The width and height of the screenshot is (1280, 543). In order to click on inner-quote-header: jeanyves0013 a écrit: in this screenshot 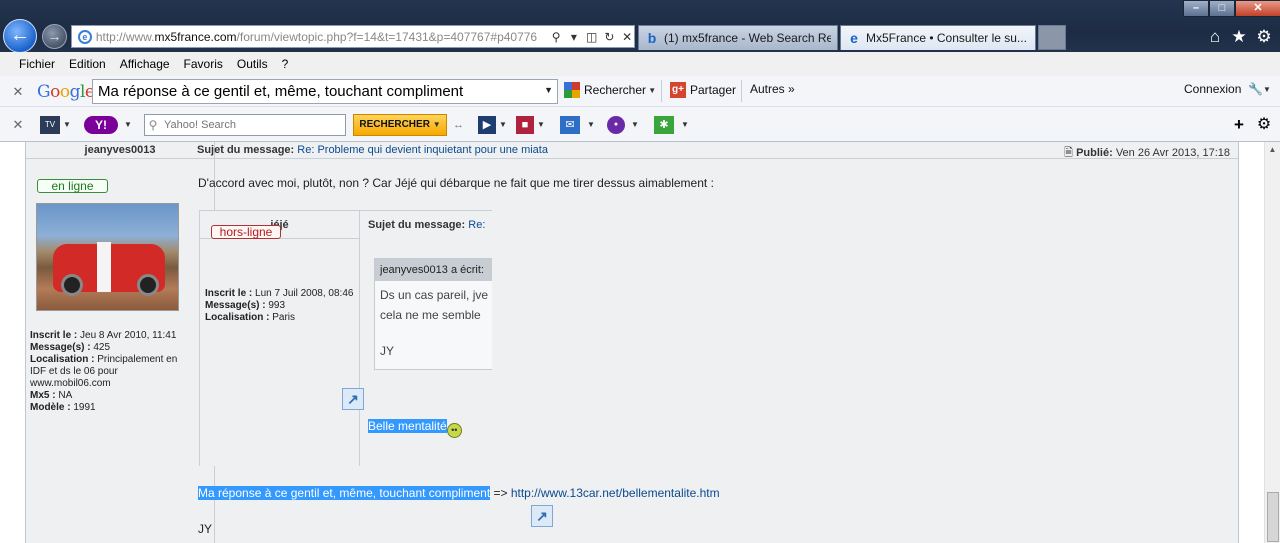, I will do `click(433, 270)`.